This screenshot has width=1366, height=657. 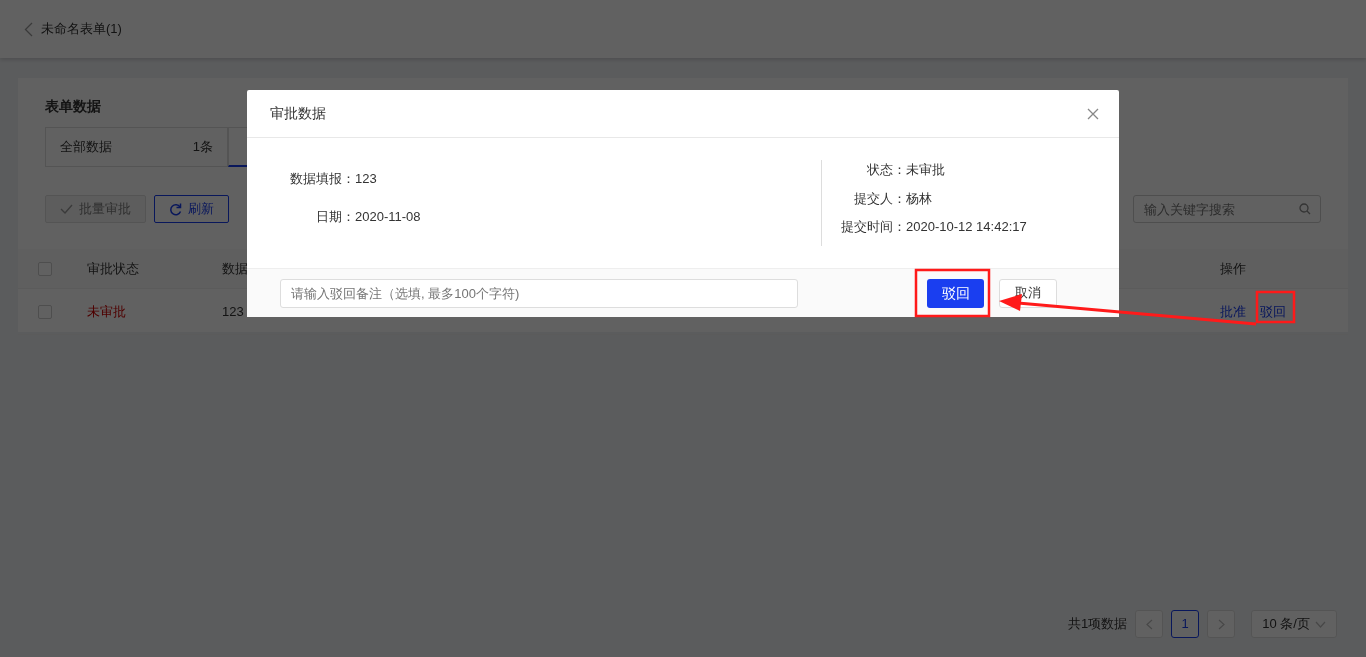 I want to click on page-title: 未命名表单(1), so click(x=81, y=29).